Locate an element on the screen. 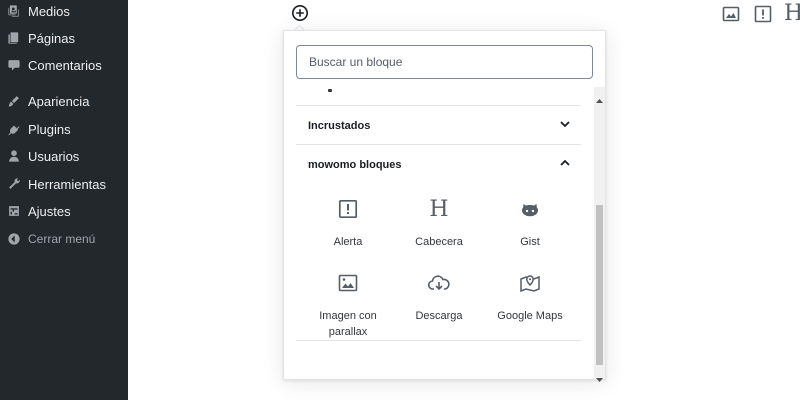 This screenshot has width=800, height=400. github-icon is located at coordinates (530, 209).